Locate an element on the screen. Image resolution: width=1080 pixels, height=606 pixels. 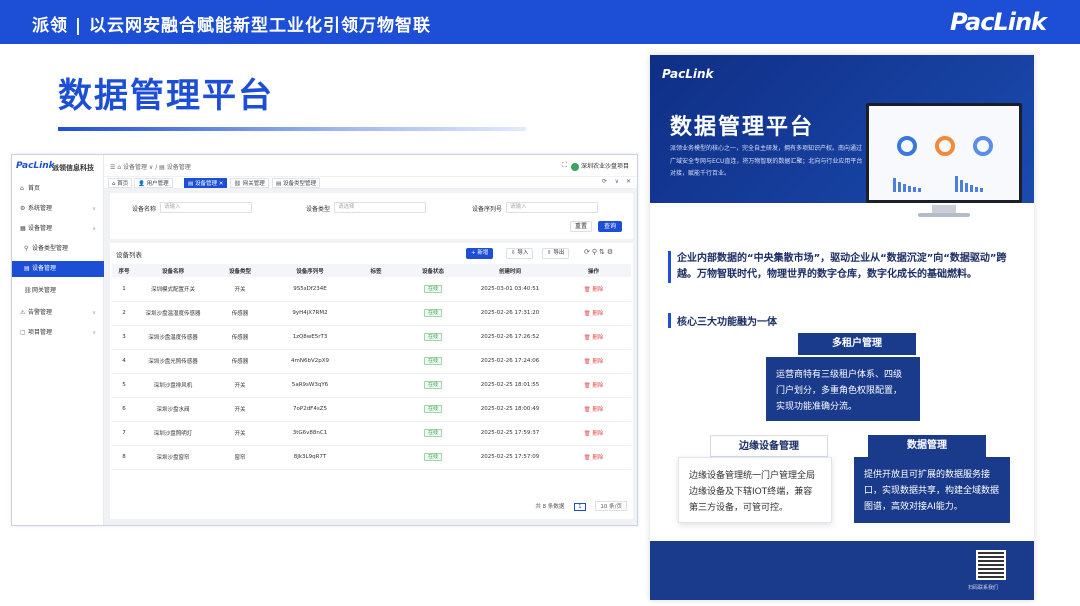
search-button: 查询 is located at coordinates (610, 226).